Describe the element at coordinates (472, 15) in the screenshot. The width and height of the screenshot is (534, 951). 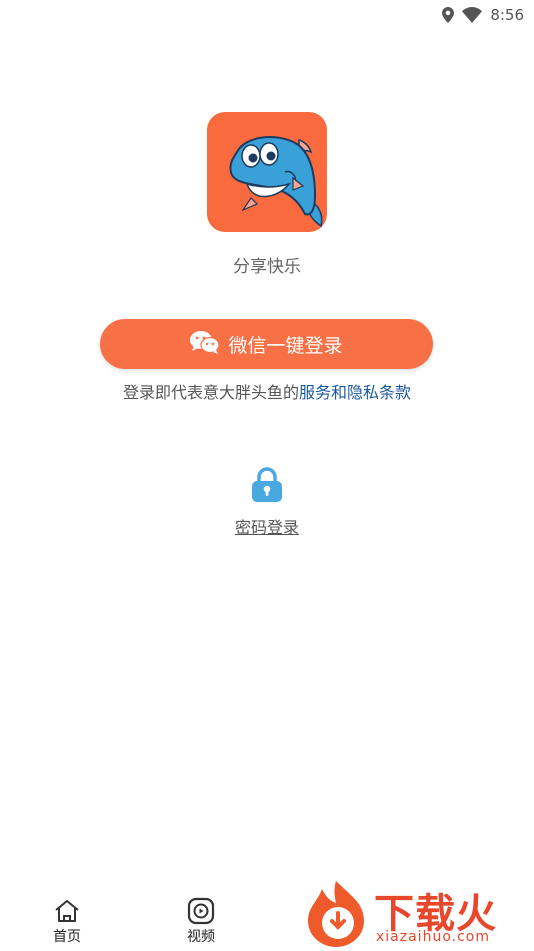
I see `wifi-icon` at that location.